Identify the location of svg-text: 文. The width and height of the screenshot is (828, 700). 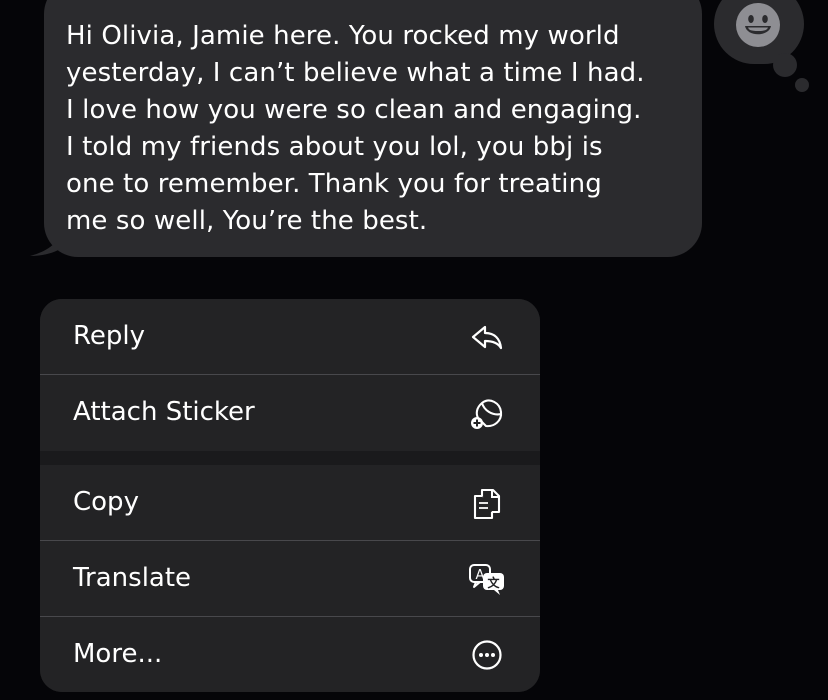
(493, 582).